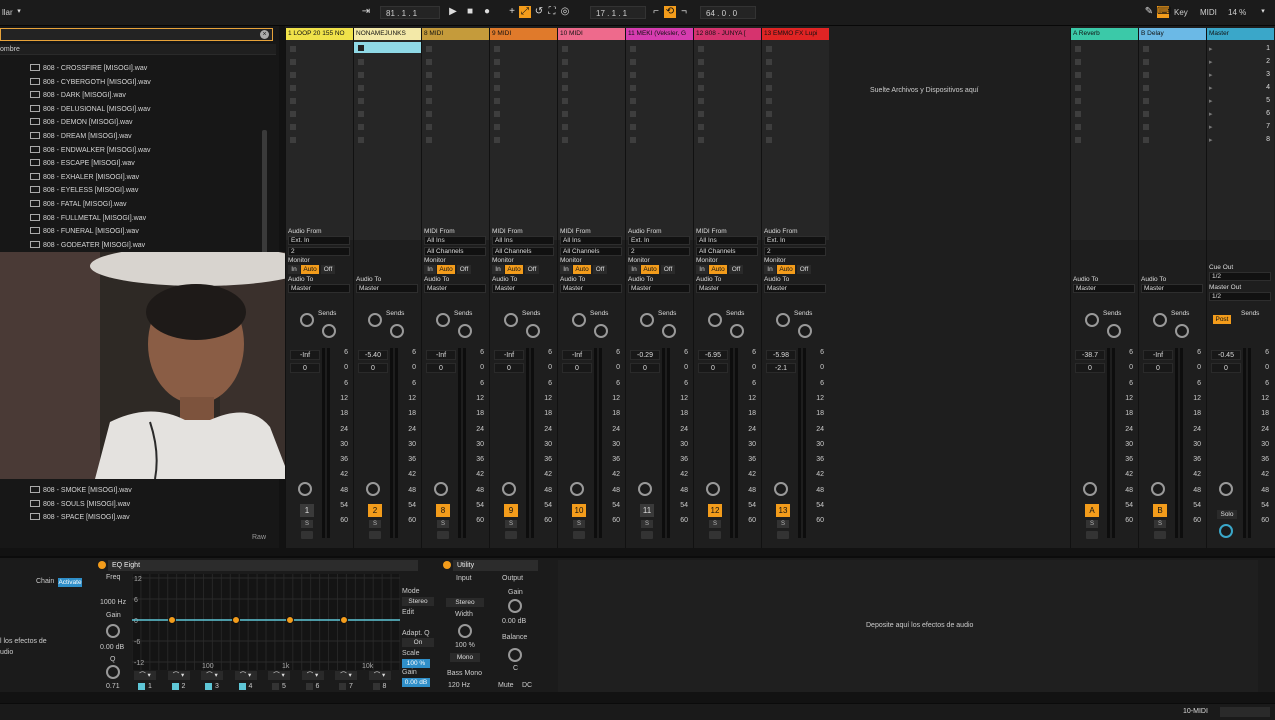 The height and width of the screenshot is (720, 1275). What do you see at coordinates (1226, 355) in the screenshot?
I see `master-volume-value: -0.45` at bounding box center [1226, 355].